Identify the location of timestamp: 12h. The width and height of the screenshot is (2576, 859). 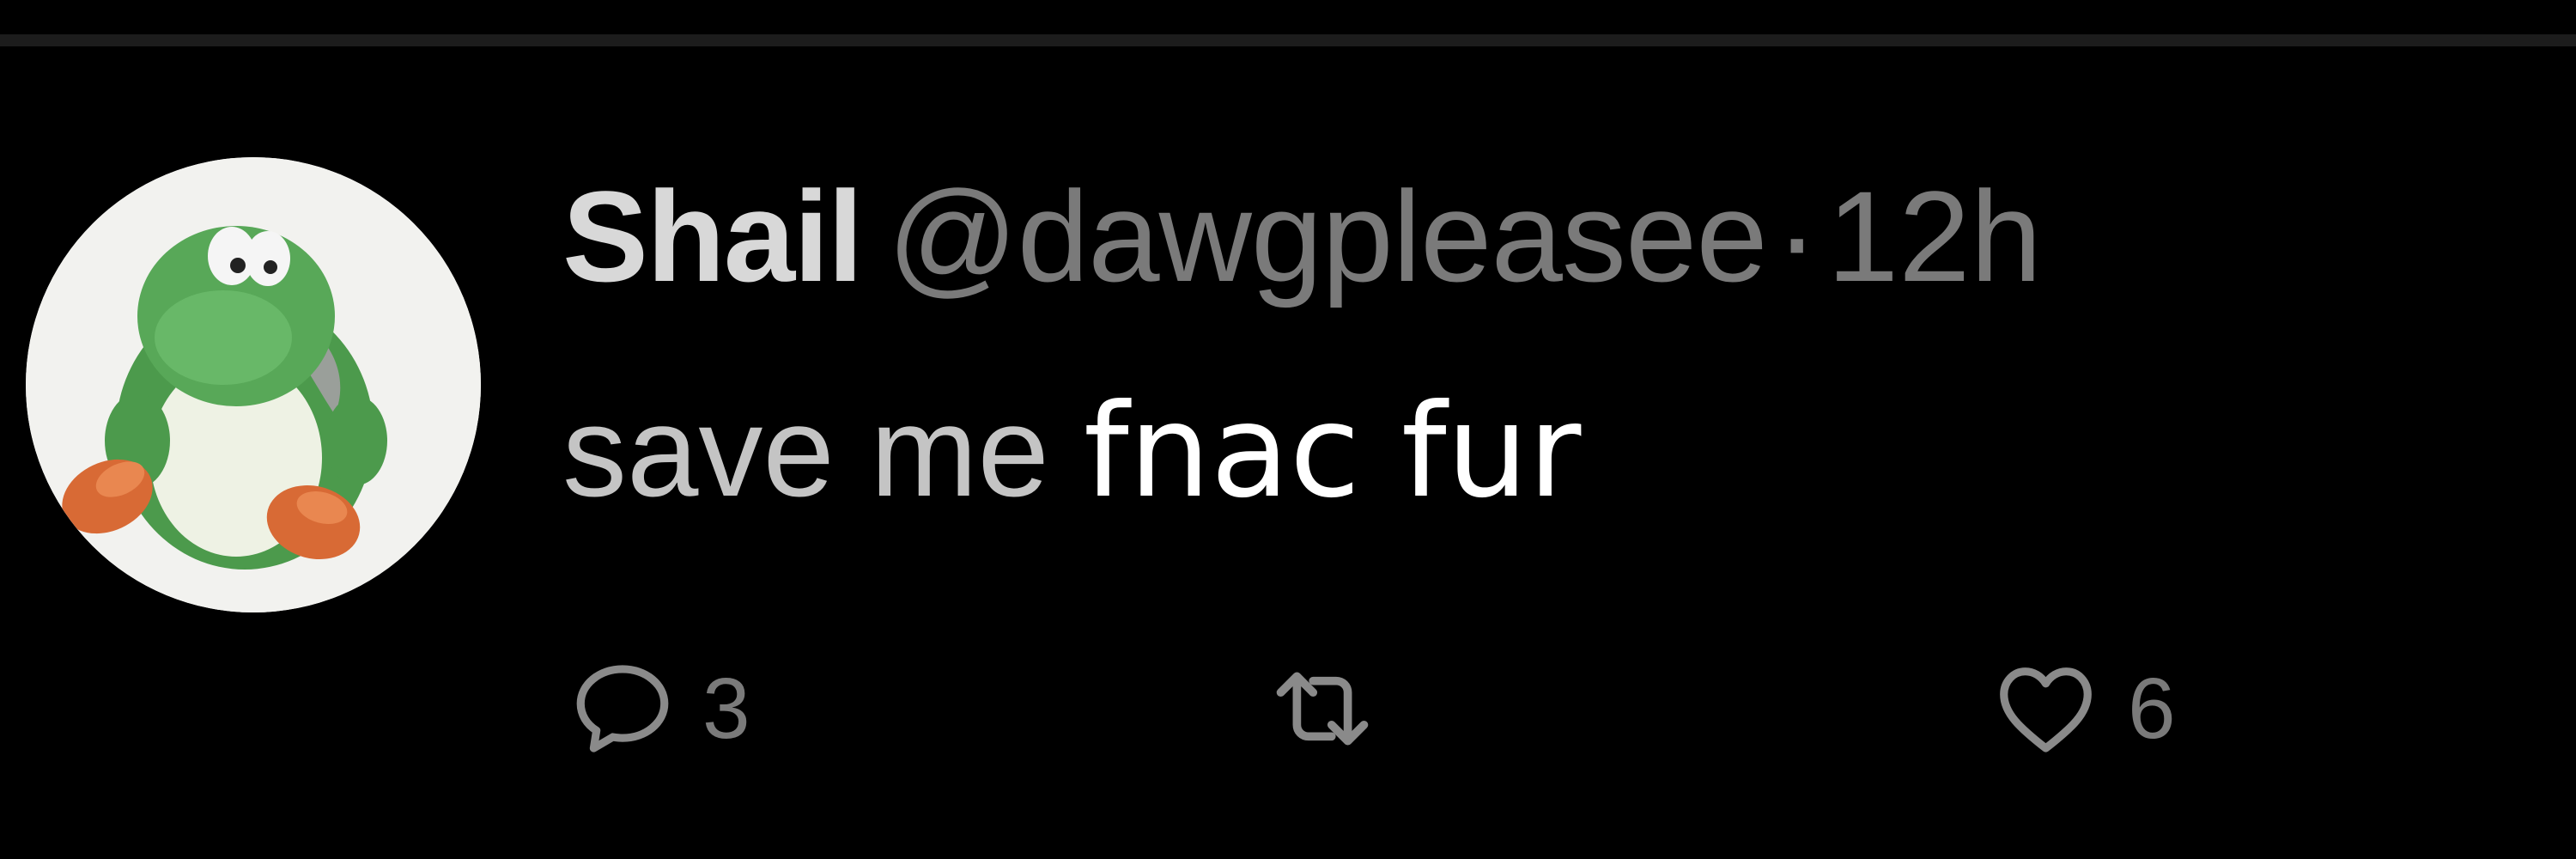
(1934, 236).